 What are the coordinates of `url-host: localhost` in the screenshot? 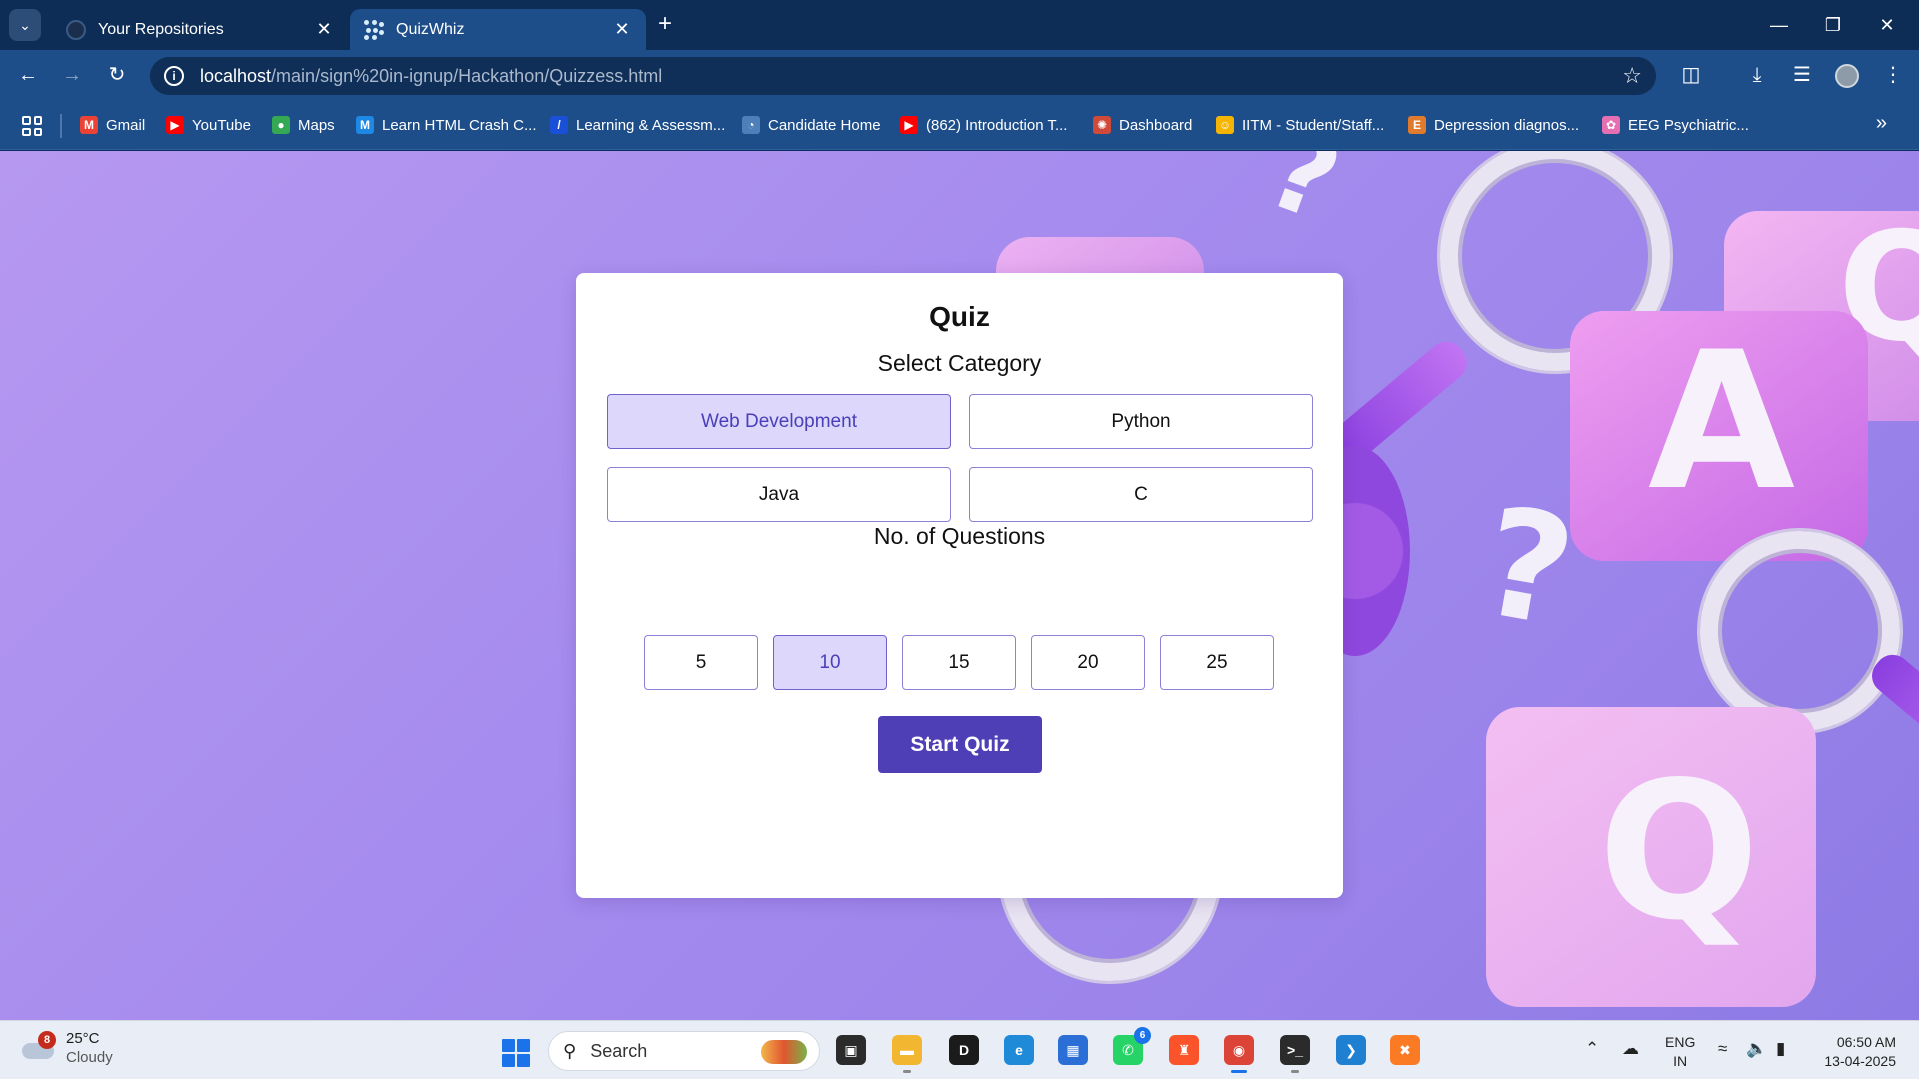 It's located at (236, 75).